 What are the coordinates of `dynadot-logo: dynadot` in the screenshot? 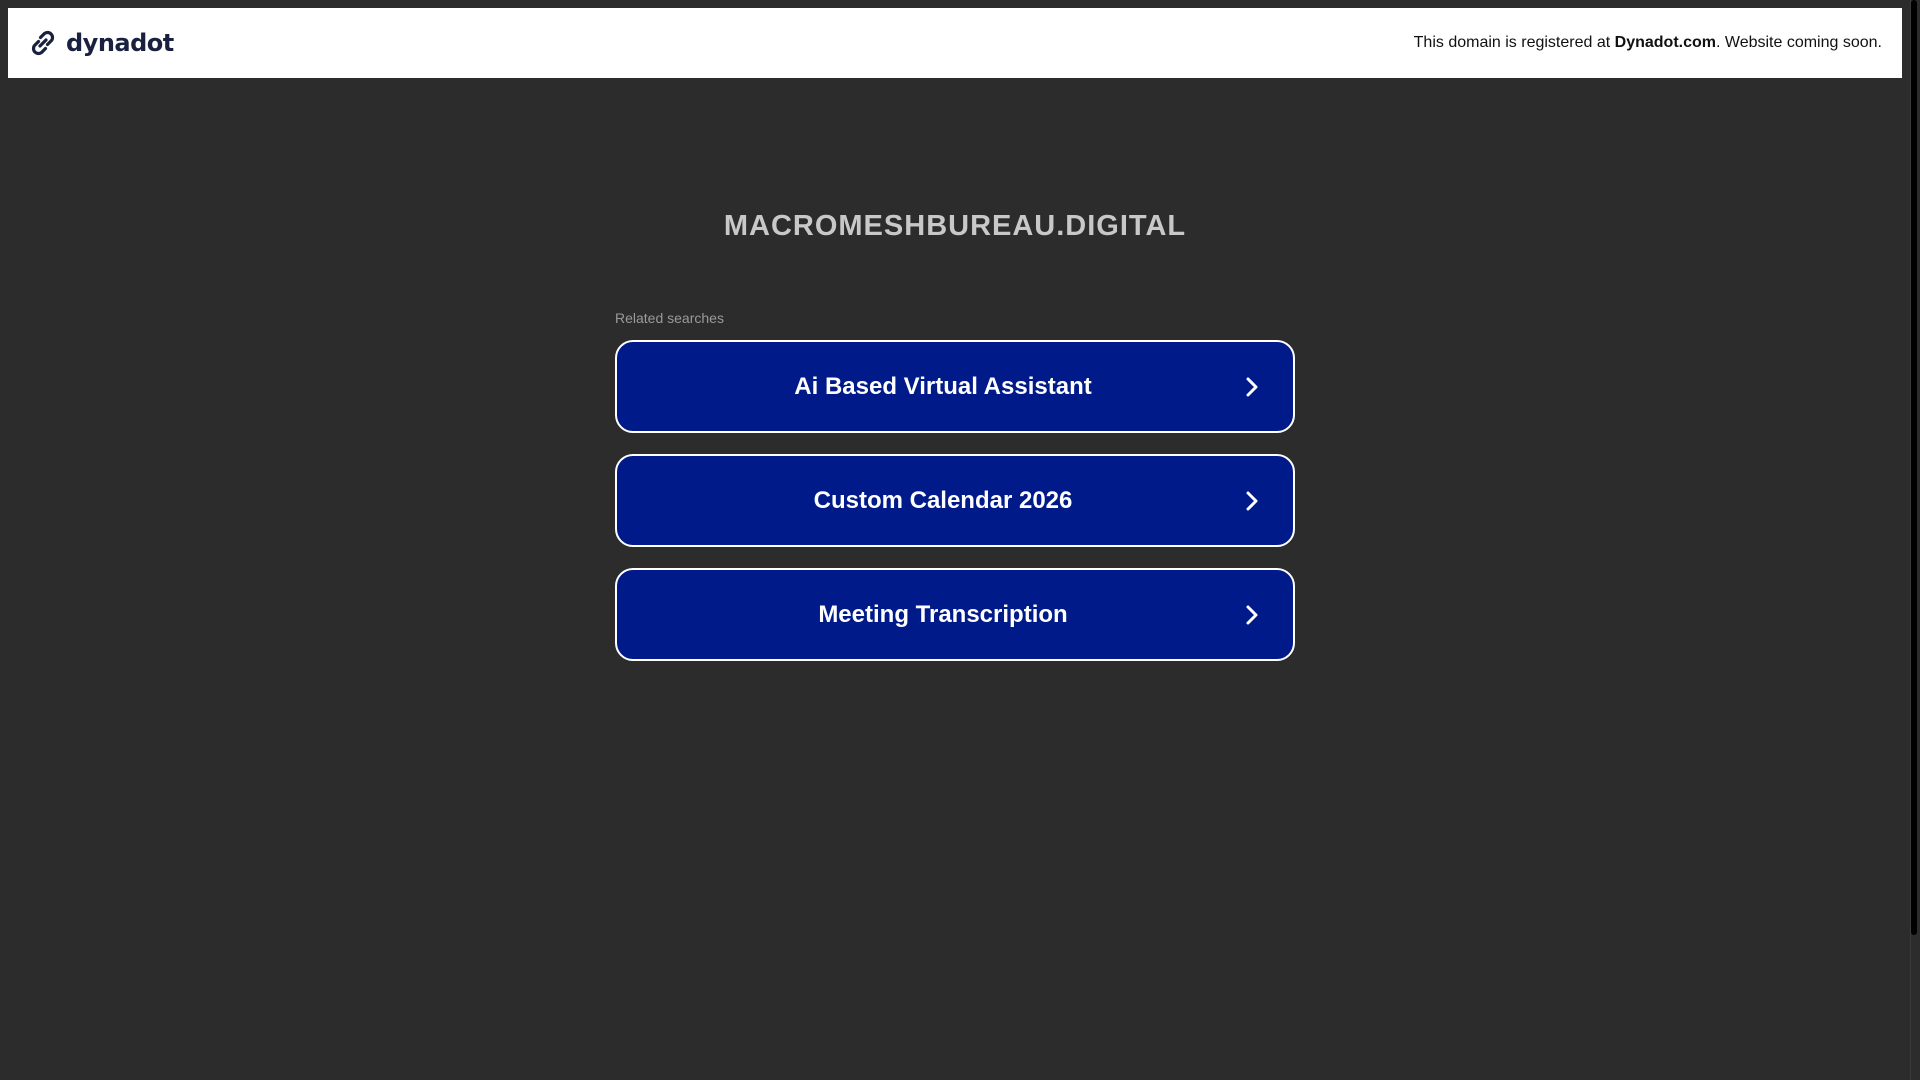 It's located at (100, 43).